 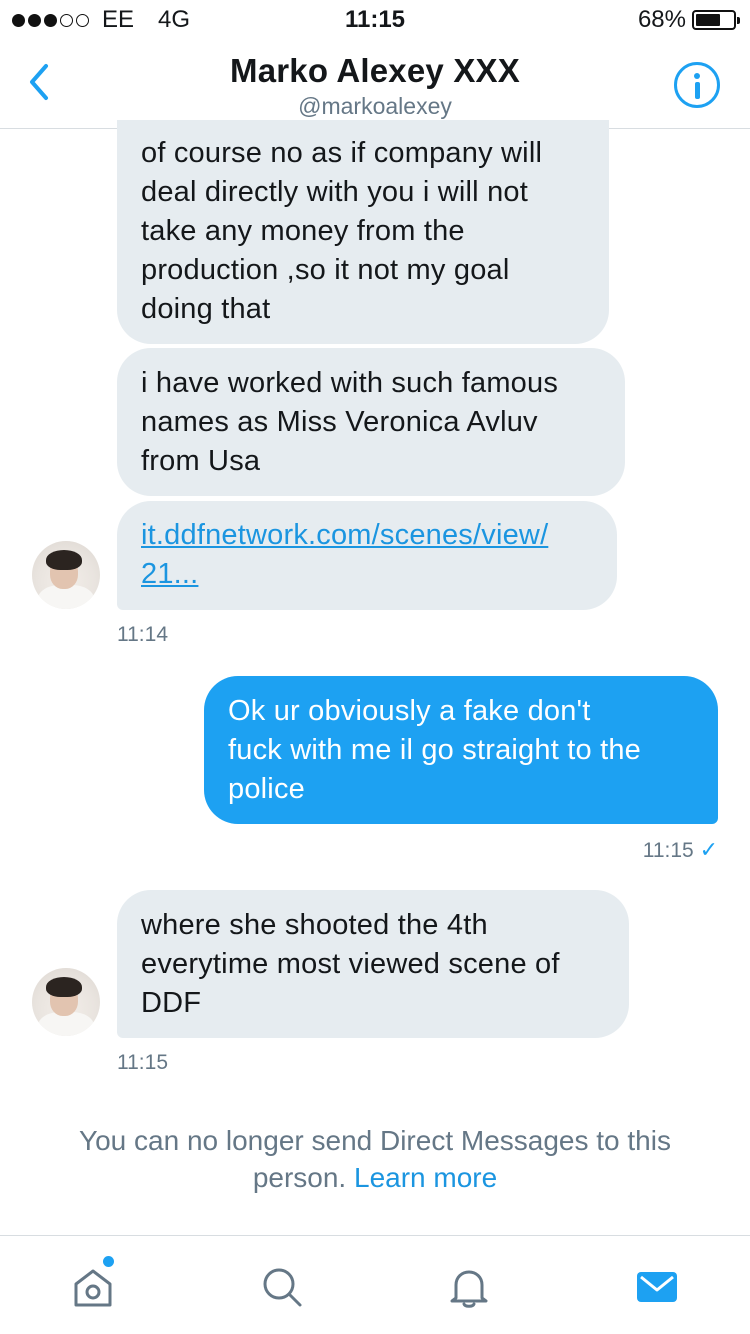 I want to click on message-timestamp: 11:15 ✓, so click(x=680, y=850).